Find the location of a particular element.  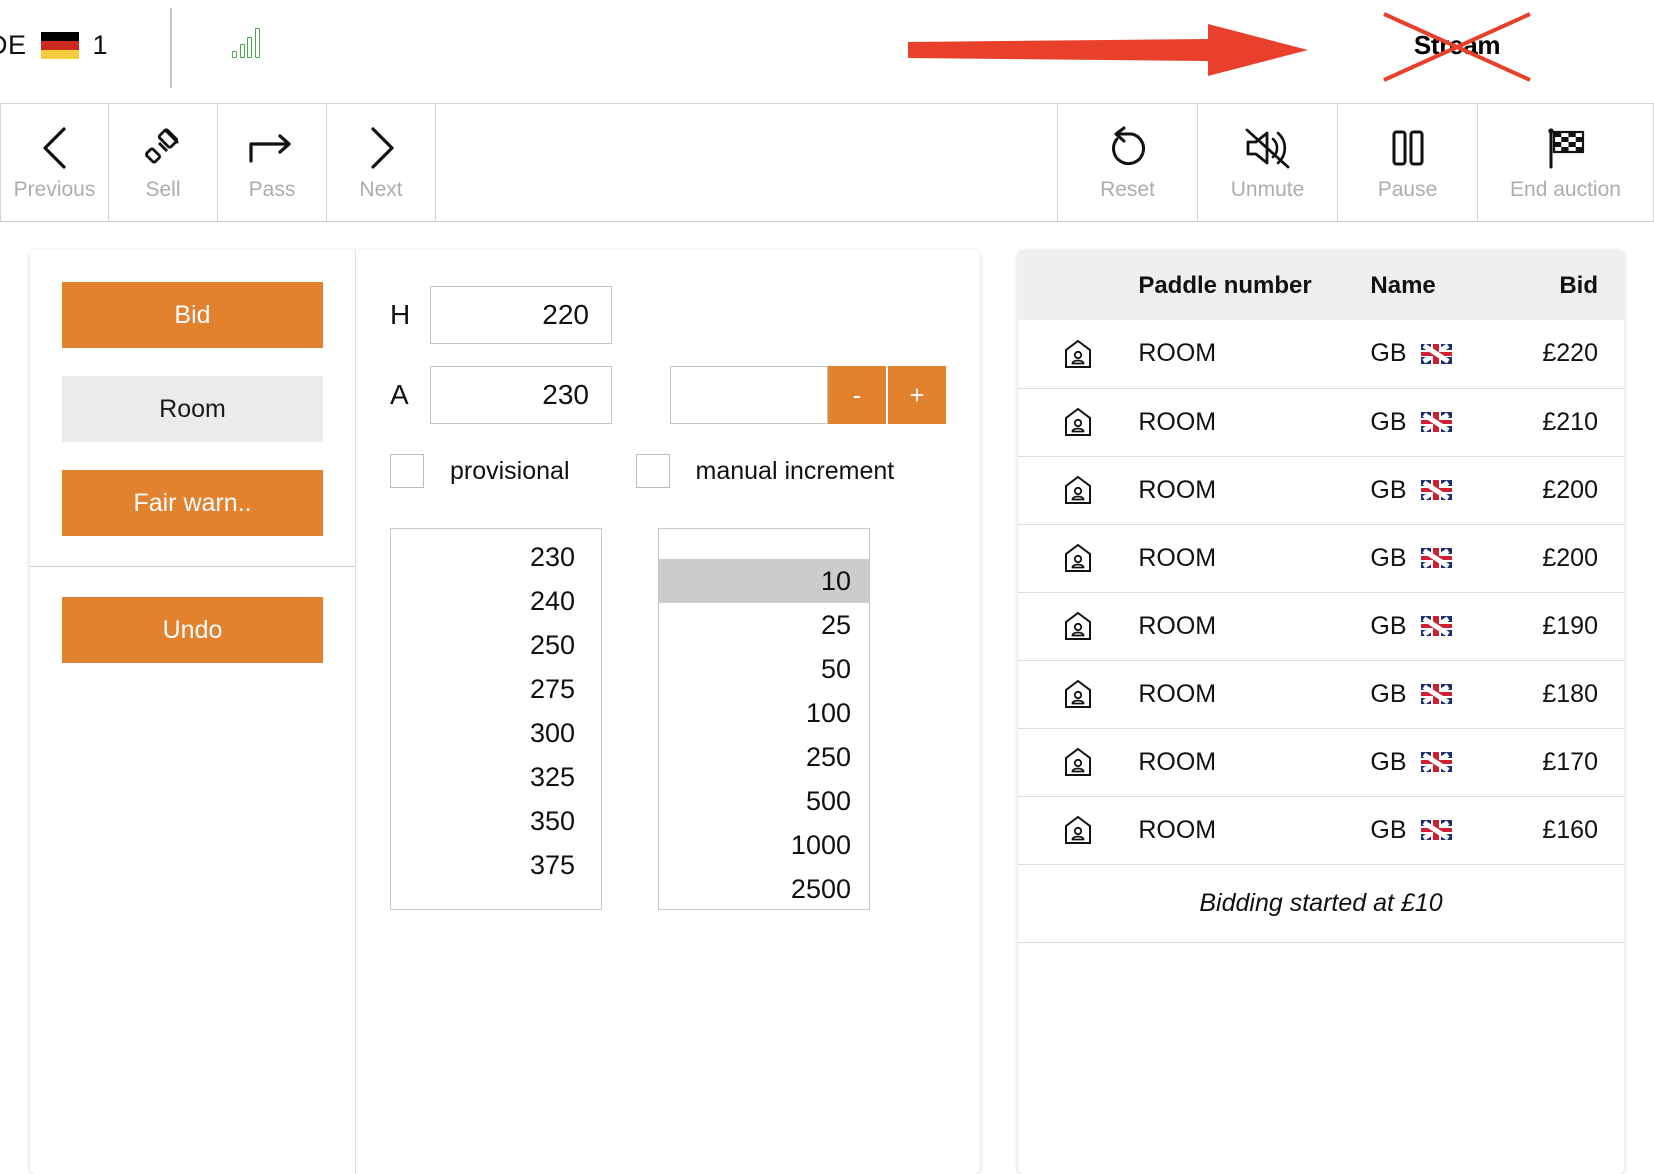

increment-item: 2500 is located at coordinates (764, 888).